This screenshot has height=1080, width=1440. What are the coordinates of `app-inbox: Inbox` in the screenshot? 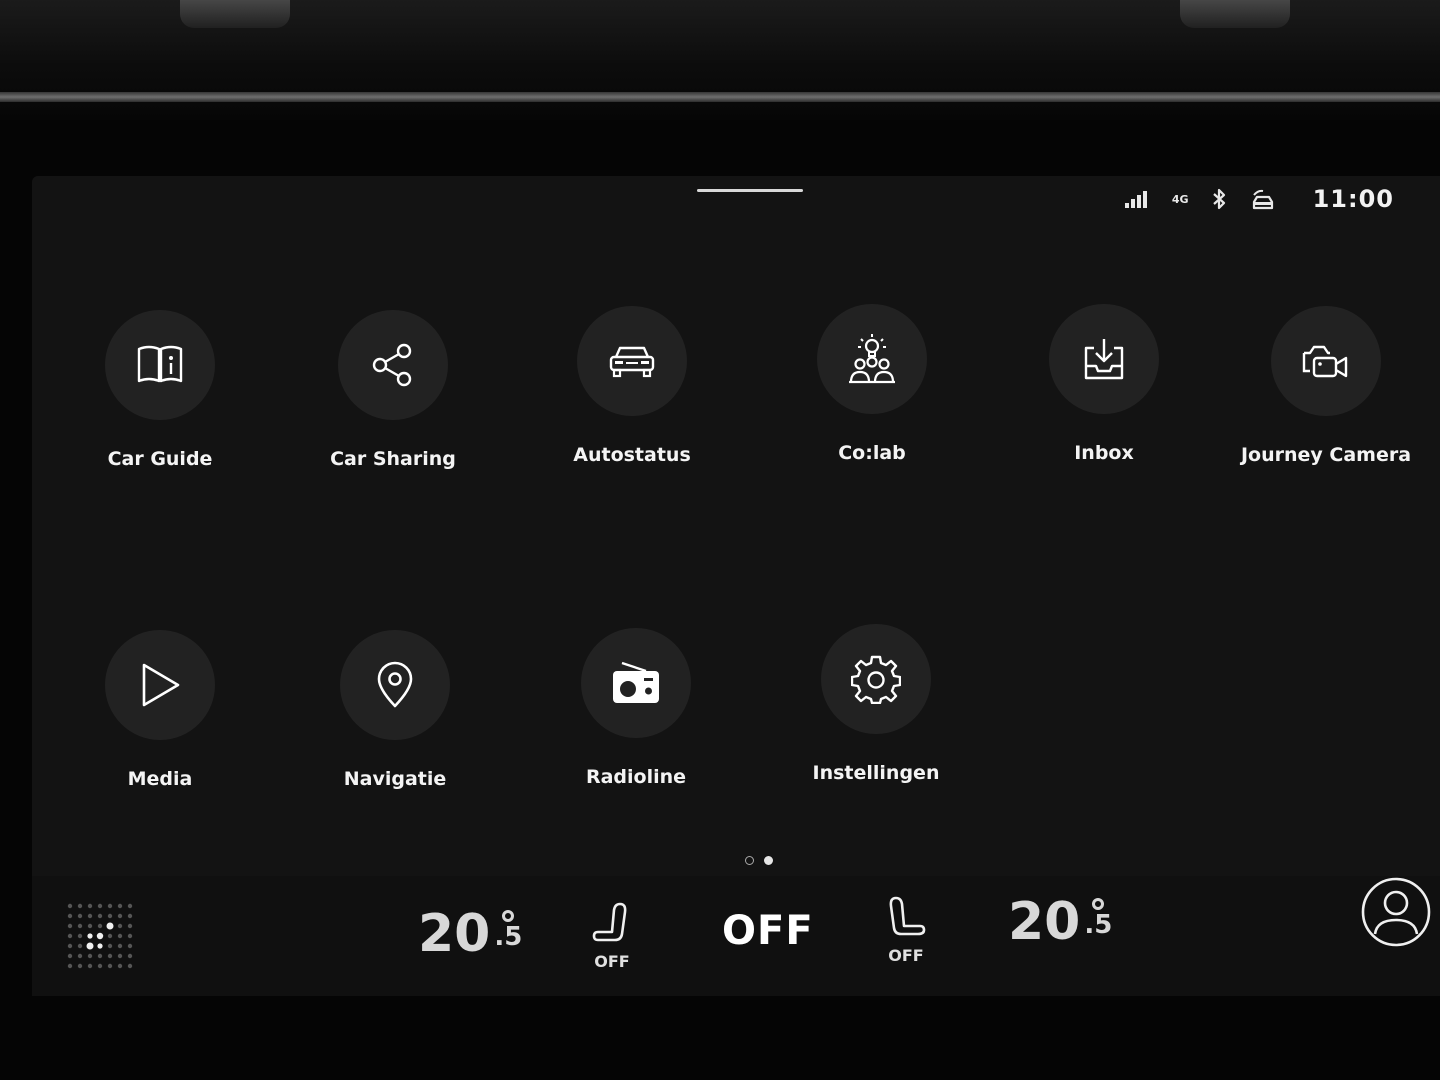 It's located at (1104, 384).